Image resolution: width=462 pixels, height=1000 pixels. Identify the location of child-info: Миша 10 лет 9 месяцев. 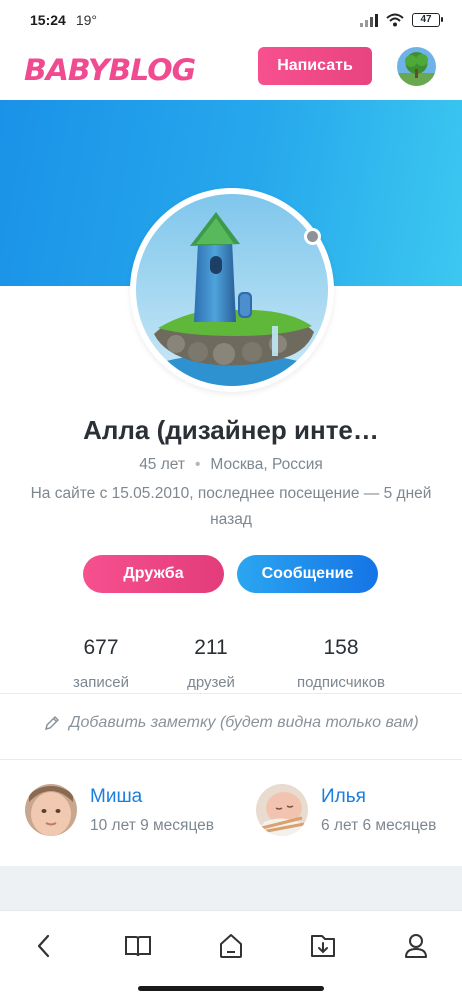
(152, 810).